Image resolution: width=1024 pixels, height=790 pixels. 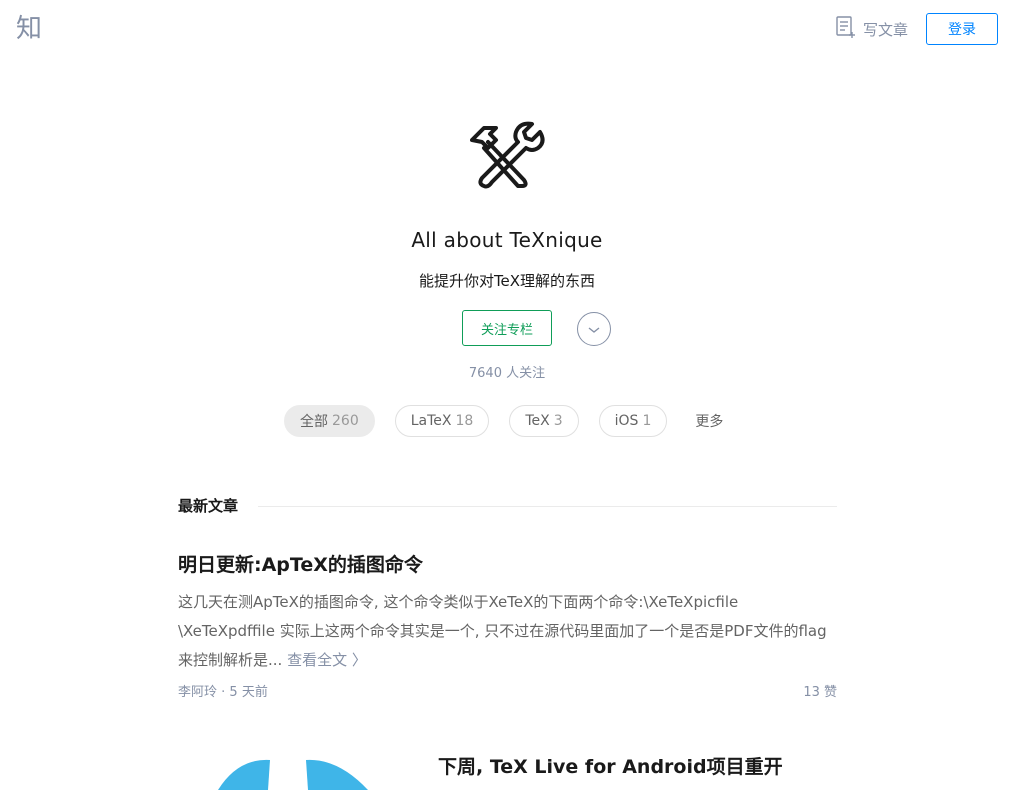 I want to click on tools-icon, so click(x=507, y=156).